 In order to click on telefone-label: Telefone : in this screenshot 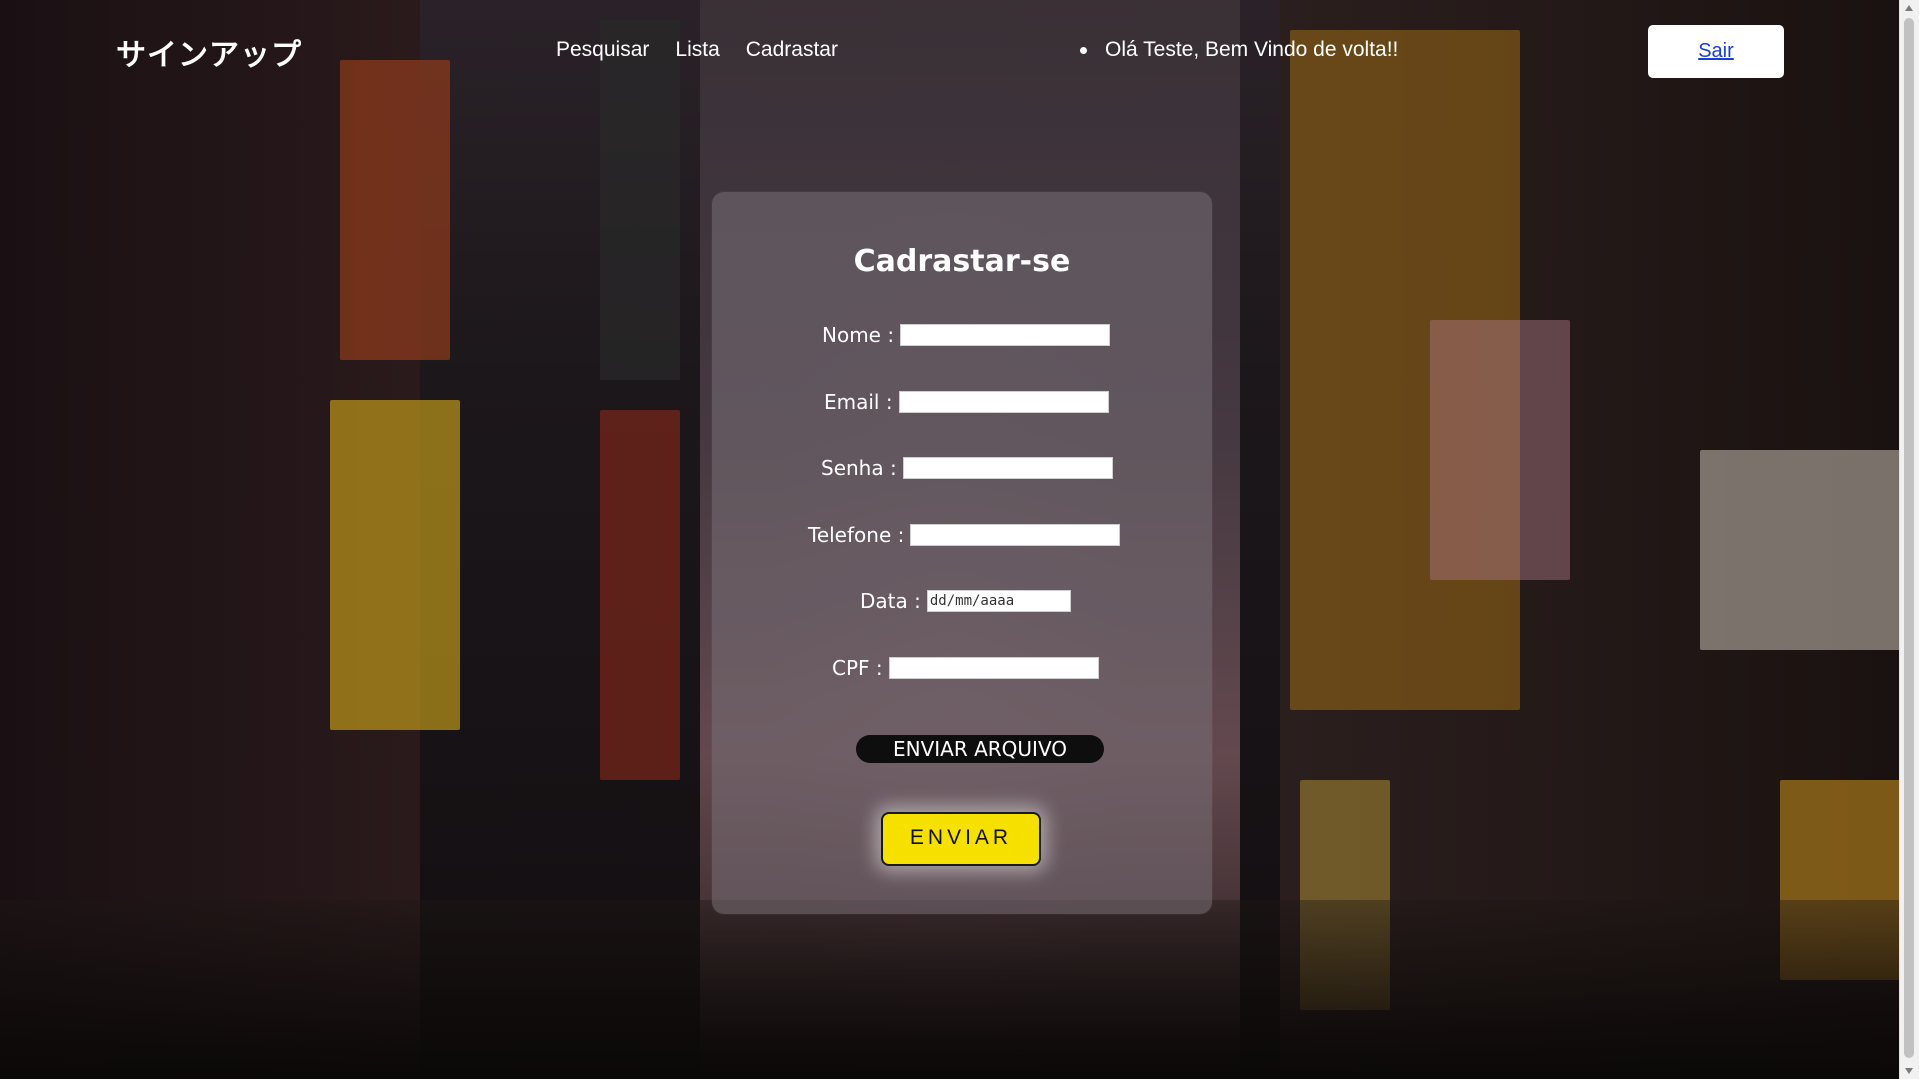, I will do `click(856, 535)`.